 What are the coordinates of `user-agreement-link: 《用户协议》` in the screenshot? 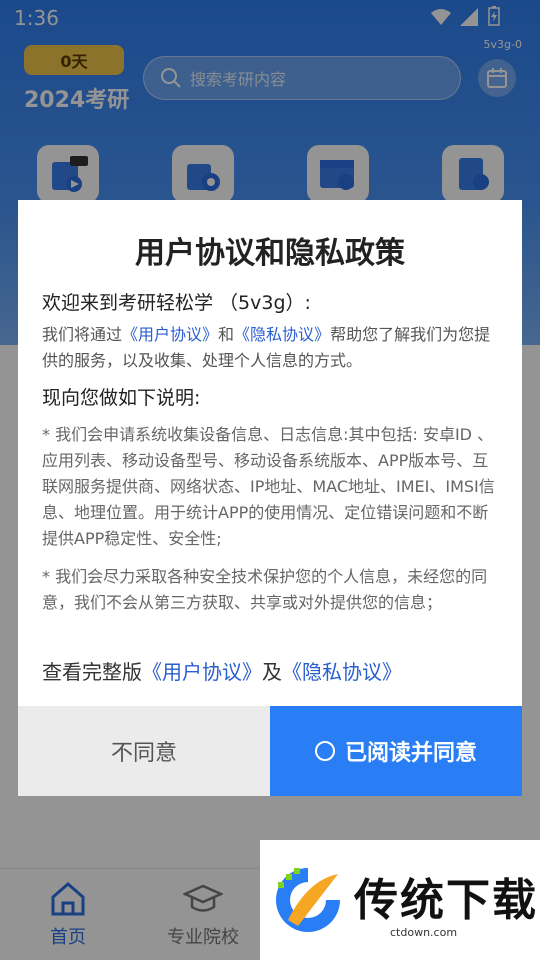 It's located at (170, 334).